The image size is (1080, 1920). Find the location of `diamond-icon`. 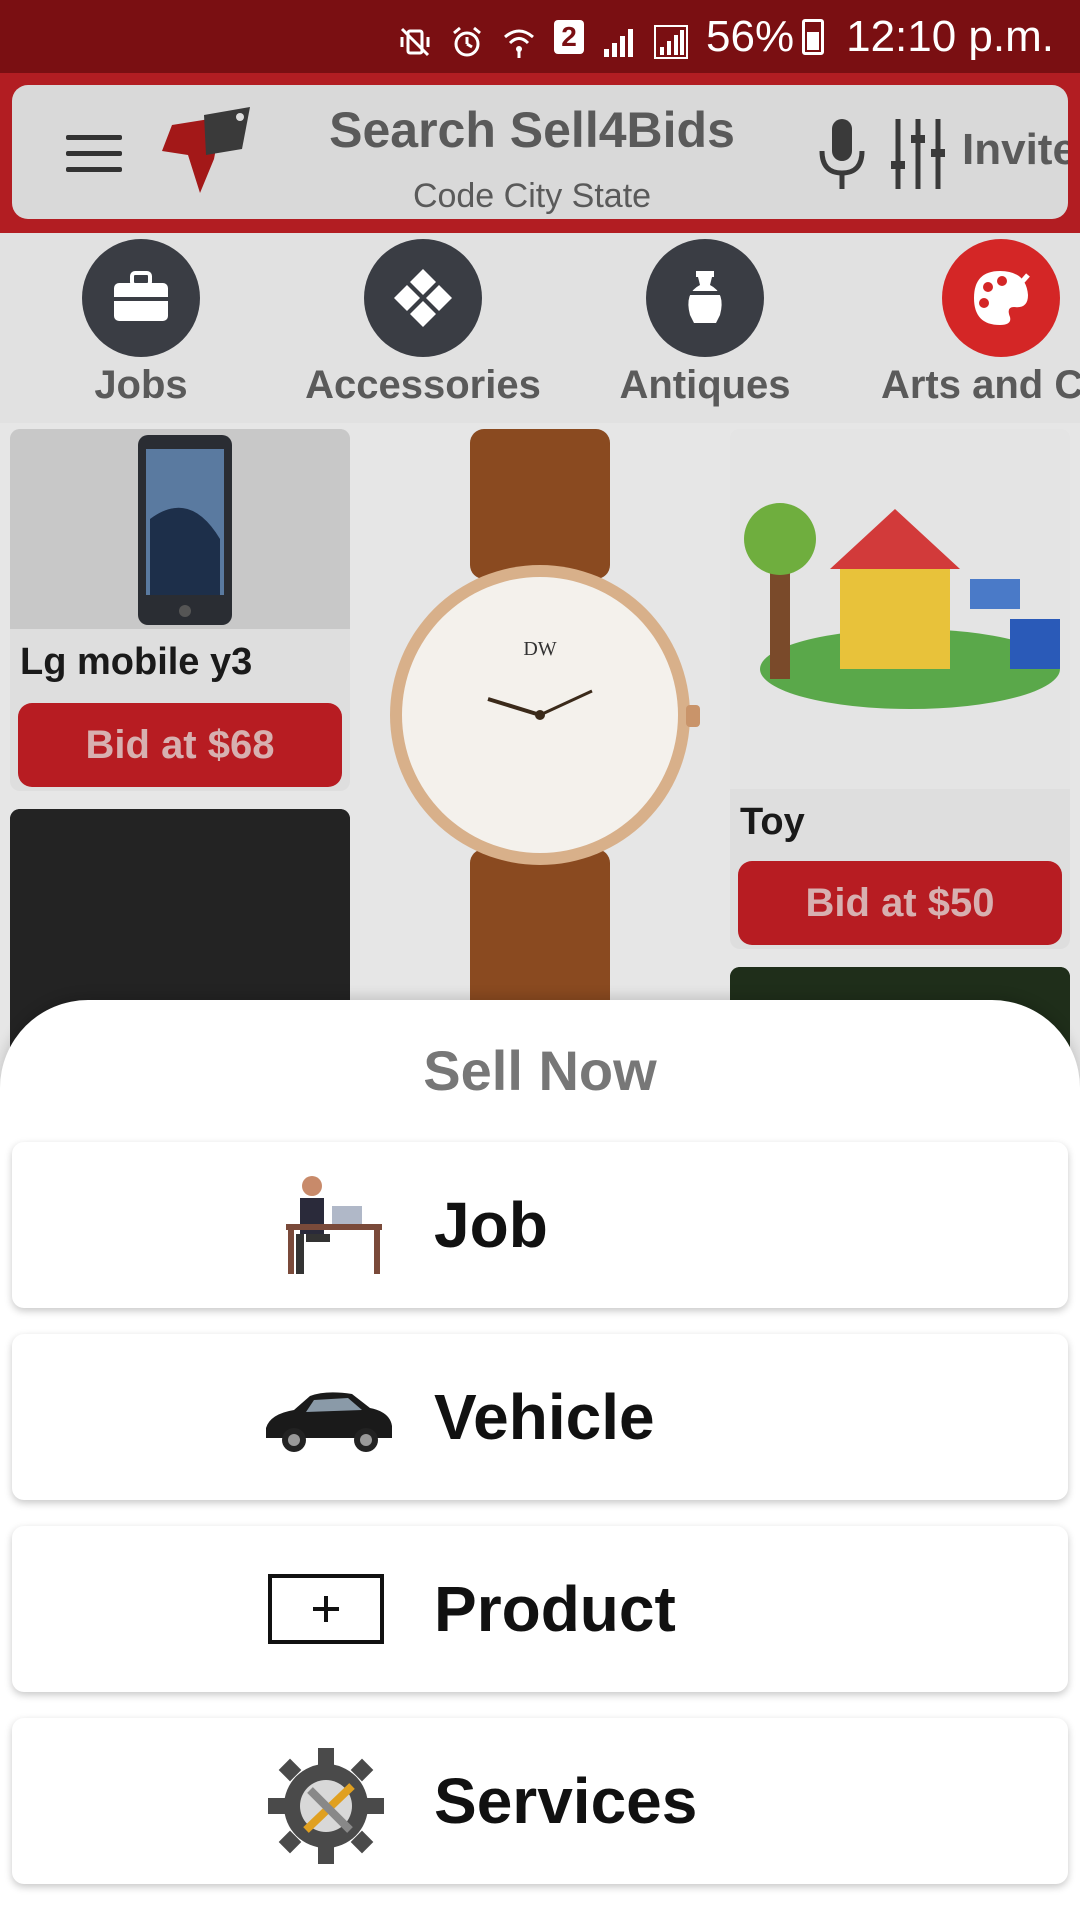

diamond-icon is located at coordinates (423, 298).